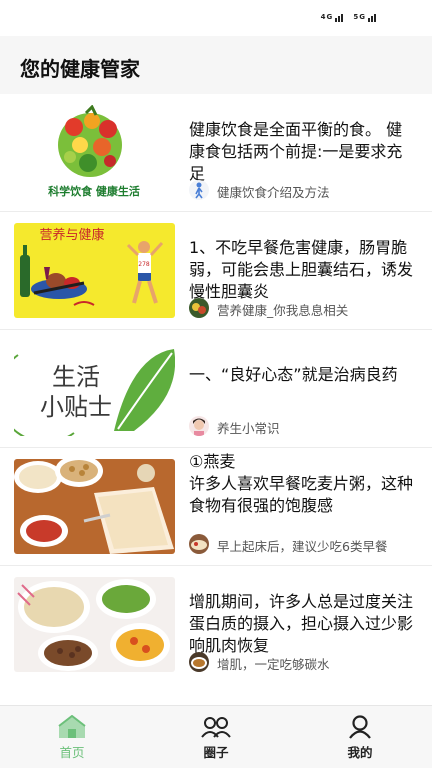 The width and height of the screenshot is (432, 768). I want to click on article-summary: ①燕麦 许多人喜欢早餐吃麦片粥，这种食物有很强的饱腹感, so click(301, 483).